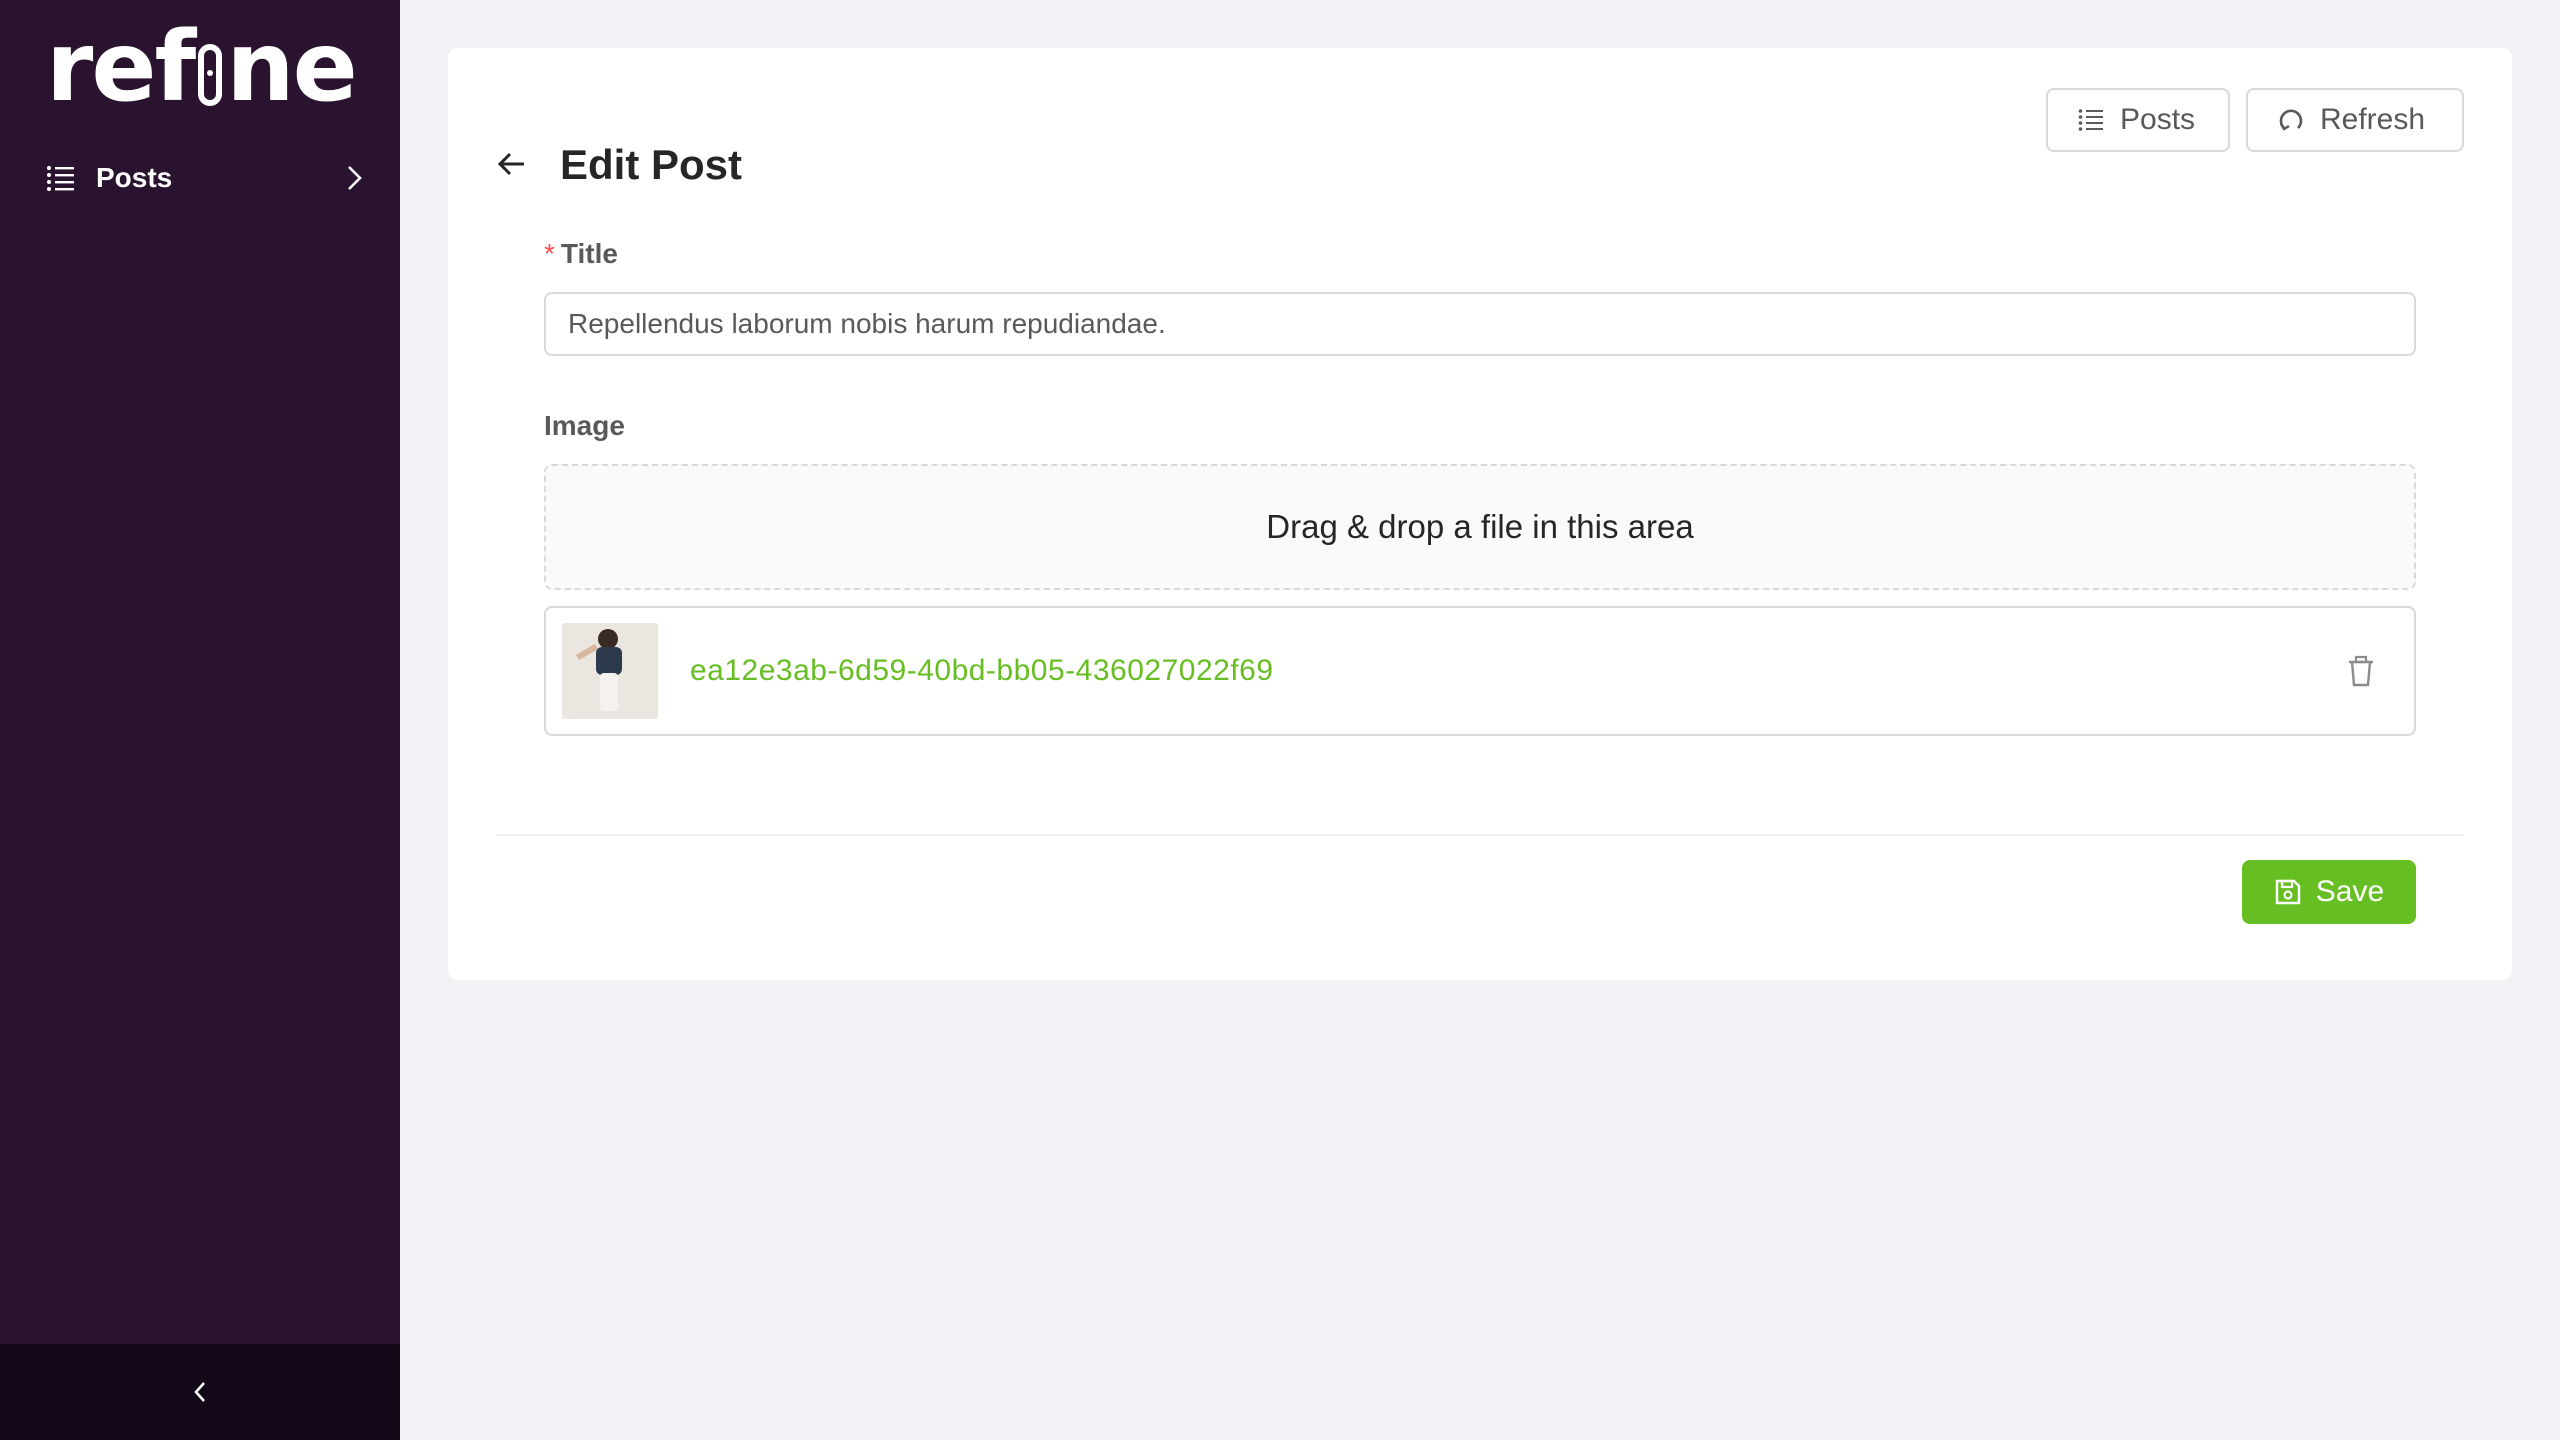 This screenshot has width=2560, height=1440. I want to click on chevron-right-icon, so click(355, 178).